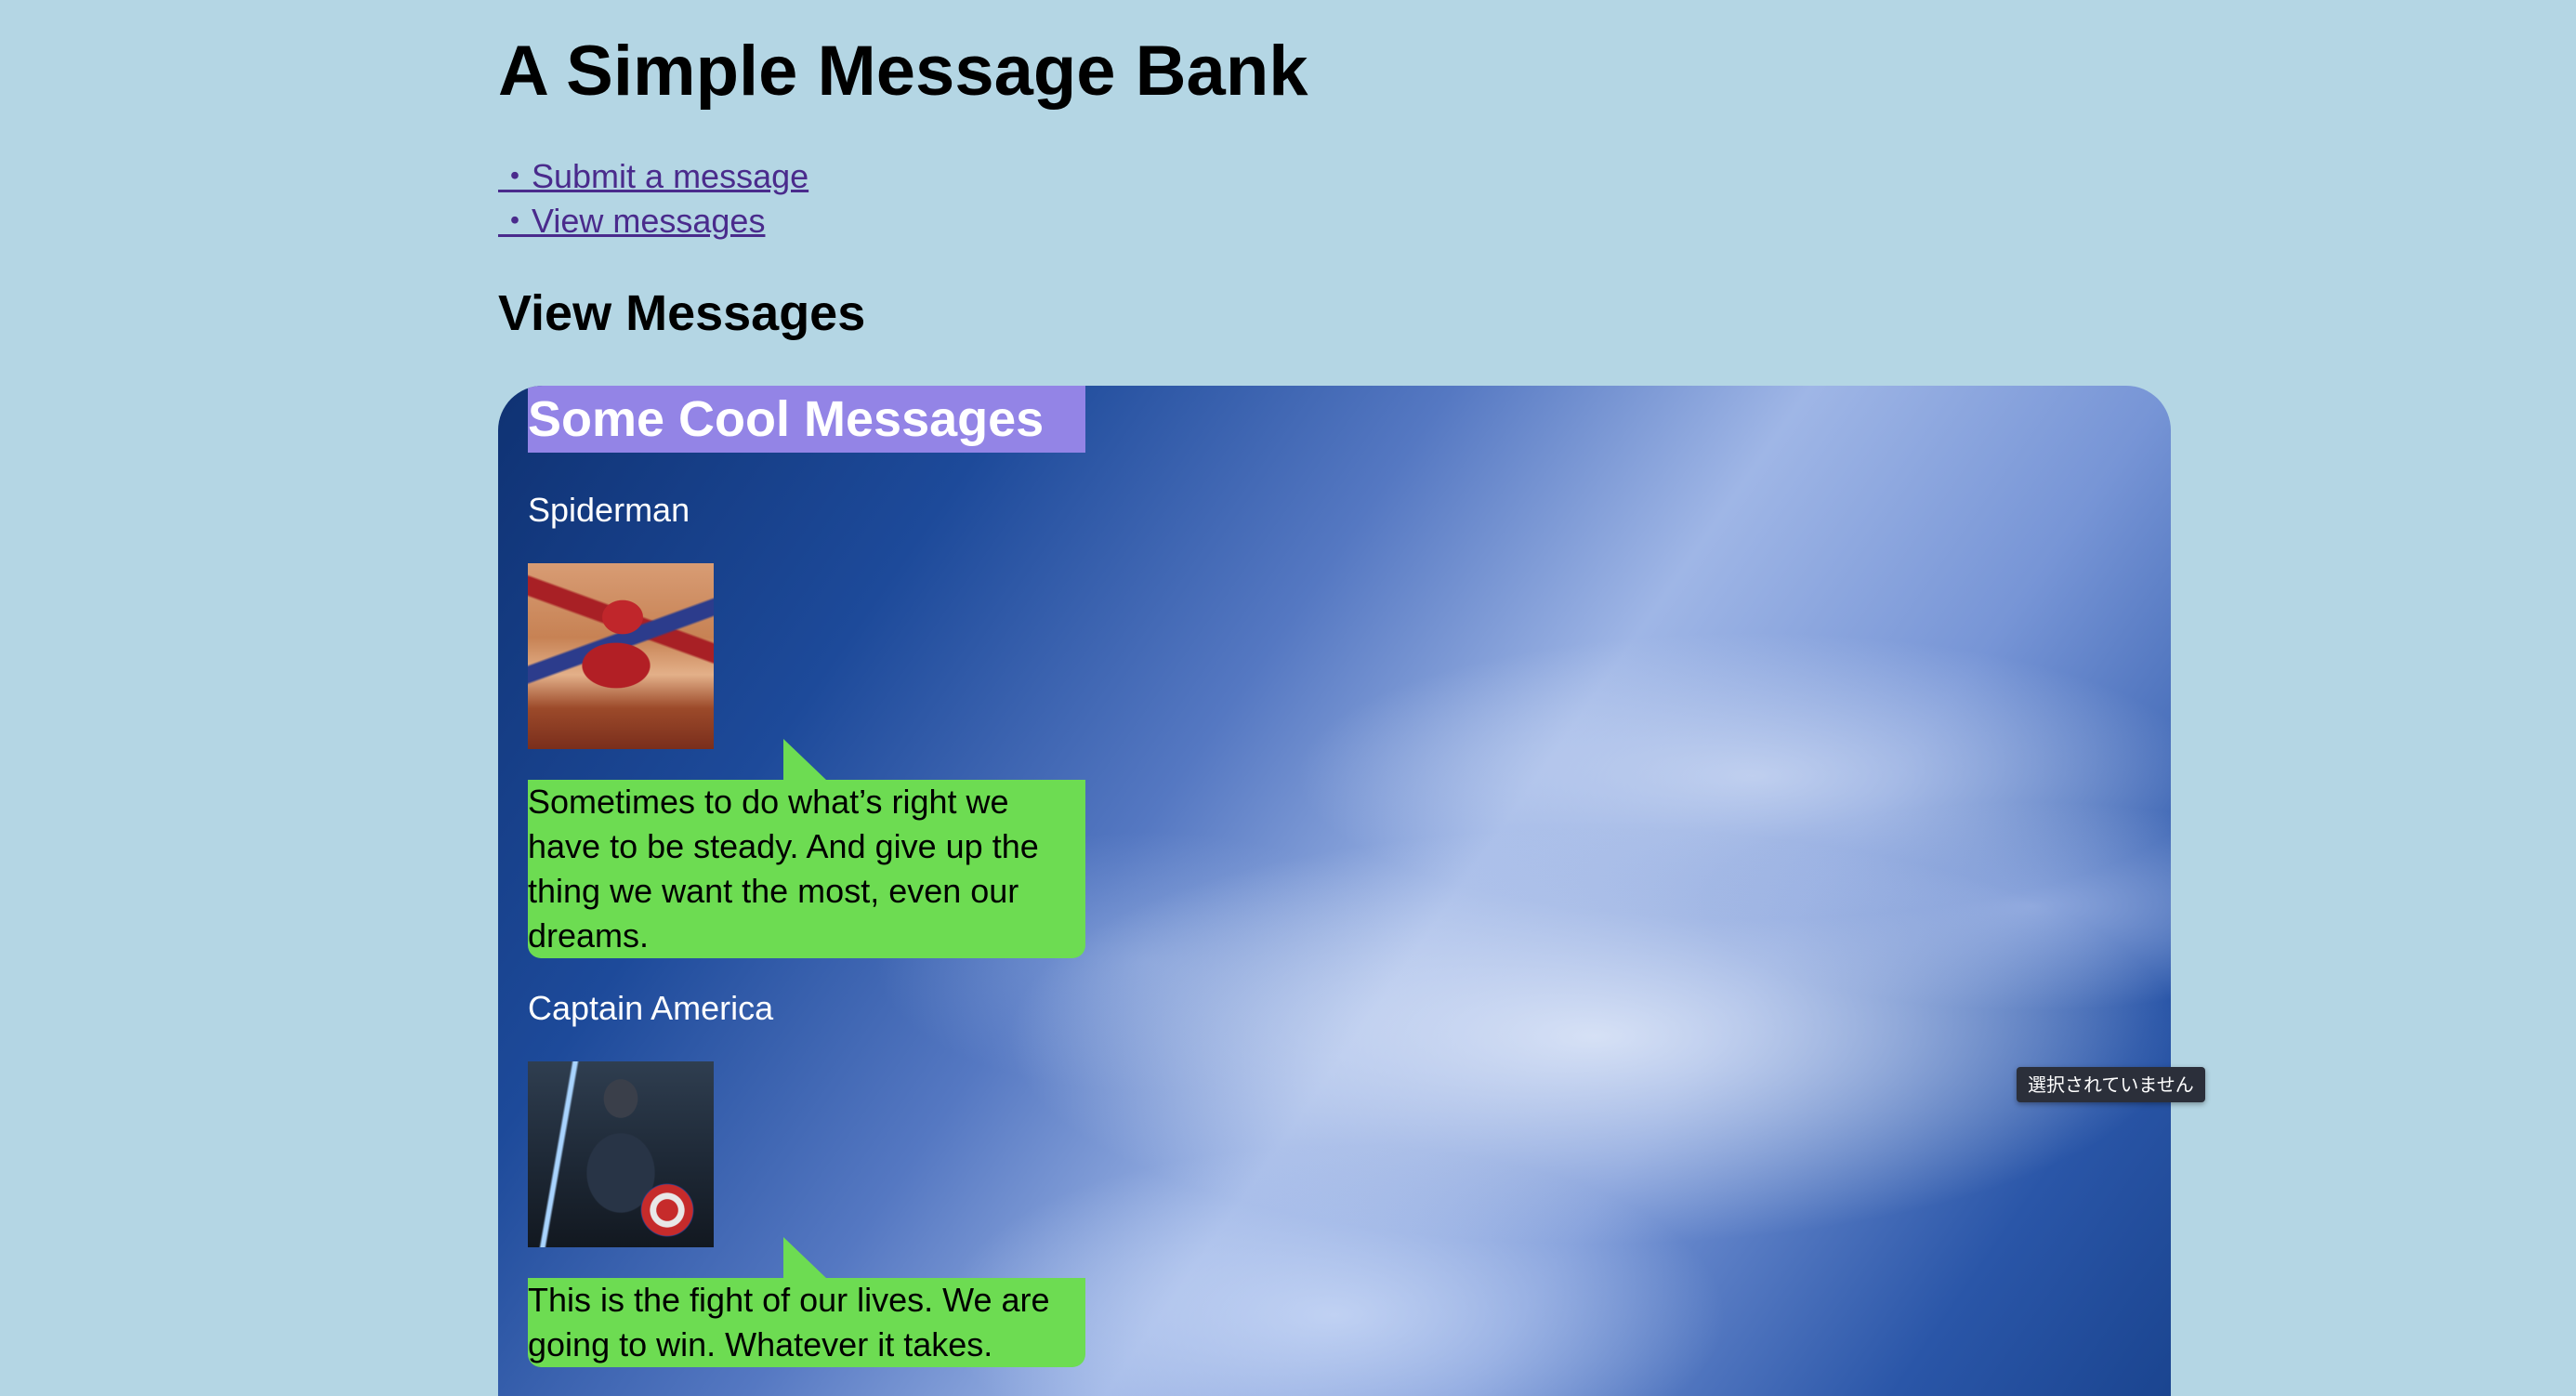 This screenshot has width=2576, height=1396. I want to click on tooltip: 選択されていません, so click(2111, 1084).